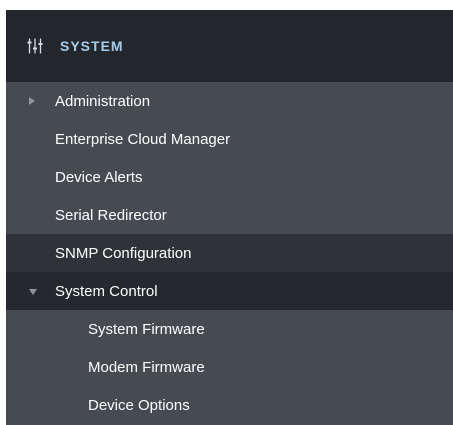 This screenshot has height=425, width=453. I want to click on nav-item-administration: Administration, so click(229, 101).